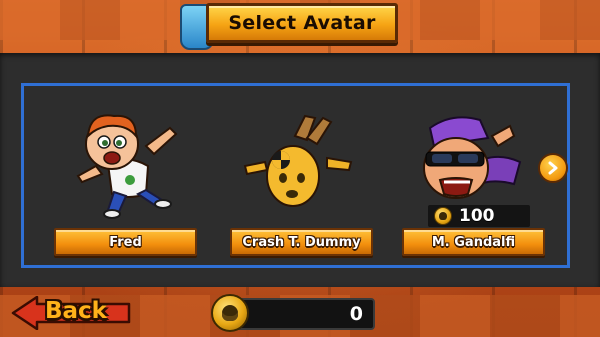 This screenshot has height=337, width=600. I want to click on fred-character-icon, so click(127, 166).